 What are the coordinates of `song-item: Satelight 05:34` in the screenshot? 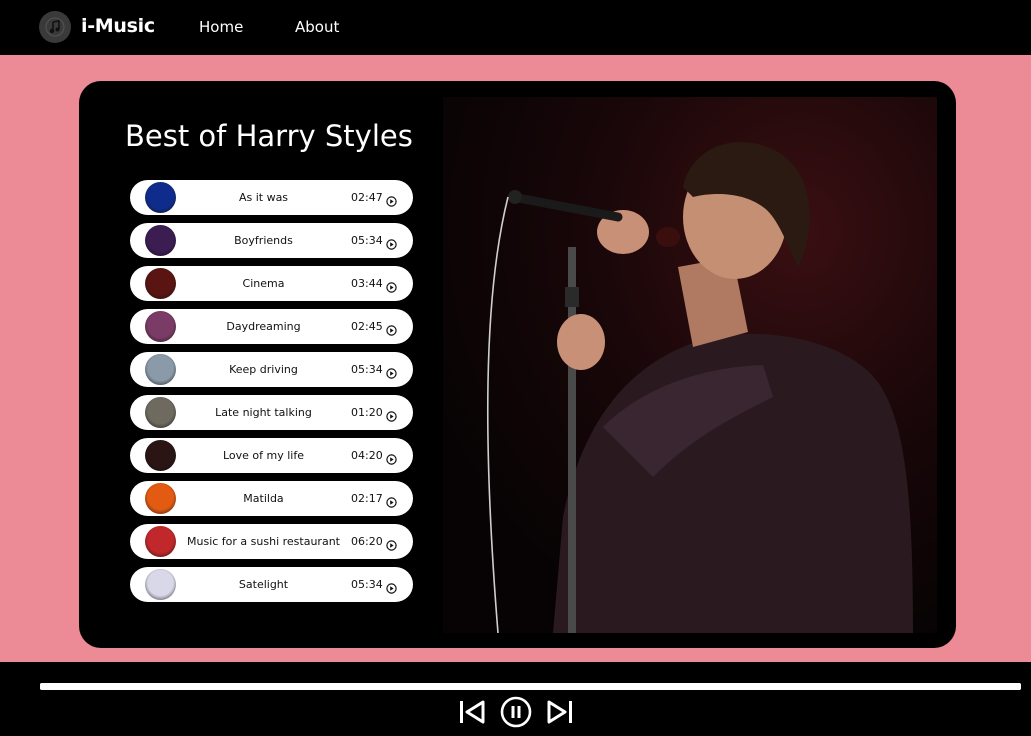 It's located at (271, 584).